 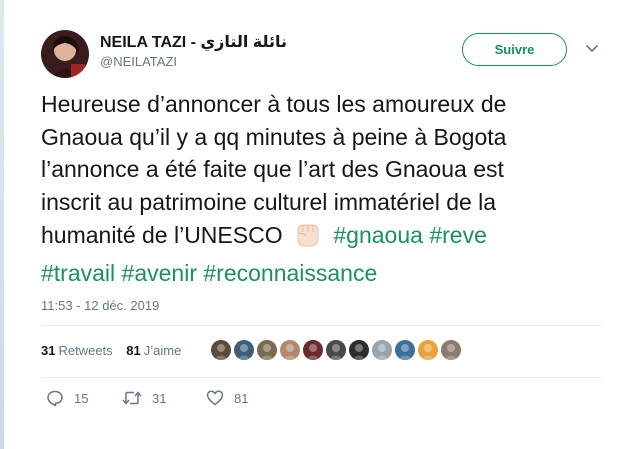 What do you see at coordinates (227, 398) in the screenshot?
I see `like-button: 81` at bounding box center [227, 398].